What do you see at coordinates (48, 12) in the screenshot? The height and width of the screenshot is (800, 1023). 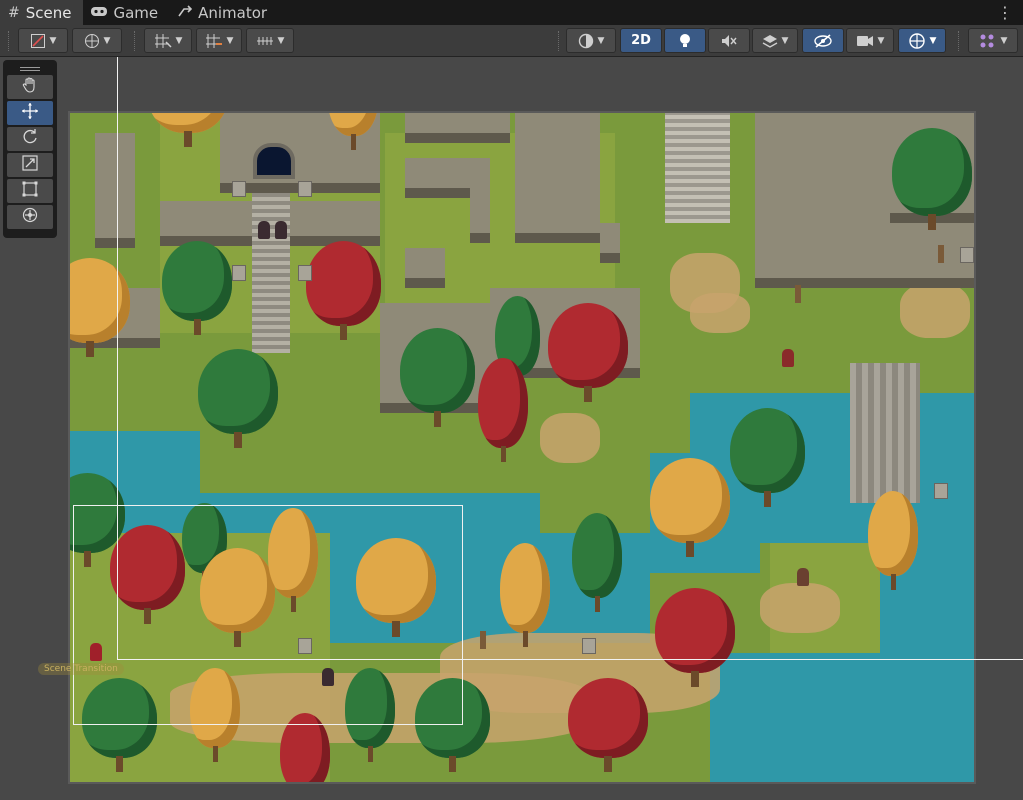 I see `tab-scene-label: Scene` at bounding box center [48, 12].